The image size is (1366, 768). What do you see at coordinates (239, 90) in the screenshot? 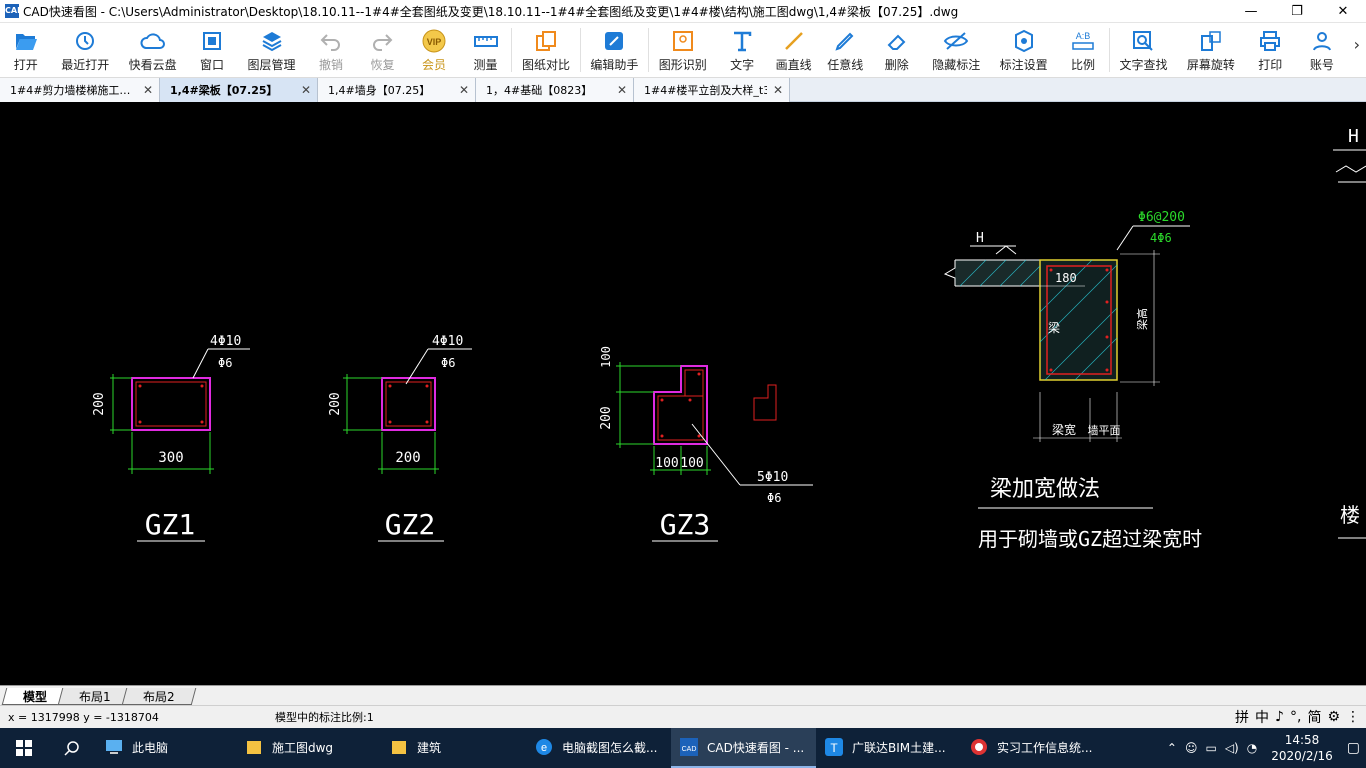
I see `tab-1: 1,4#梁板【07.25】 ✕` at bounding box center [239, 90].